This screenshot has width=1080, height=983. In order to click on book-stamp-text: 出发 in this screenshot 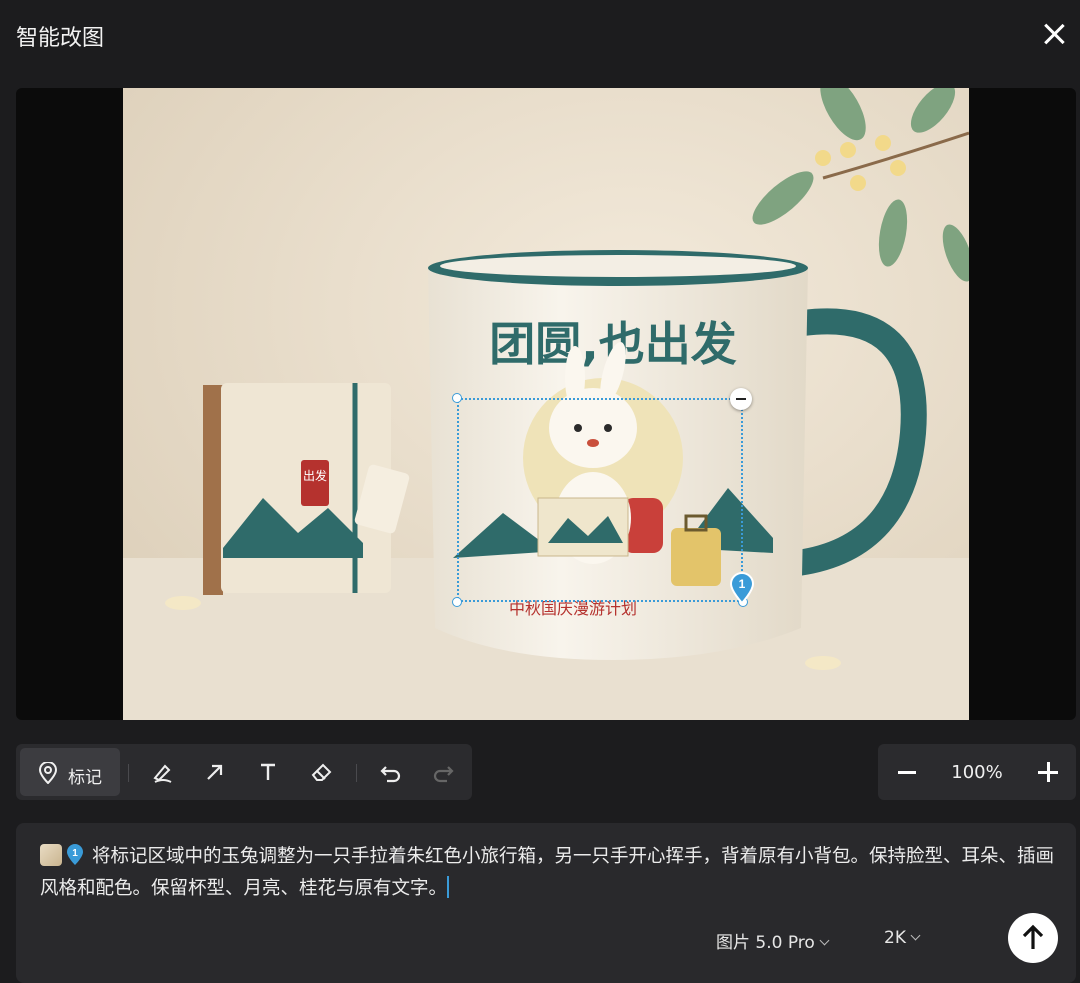, I will do `click(315, 475)`.